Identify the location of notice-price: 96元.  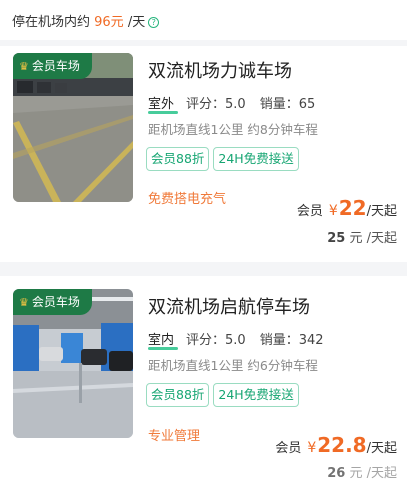
(109, 22).